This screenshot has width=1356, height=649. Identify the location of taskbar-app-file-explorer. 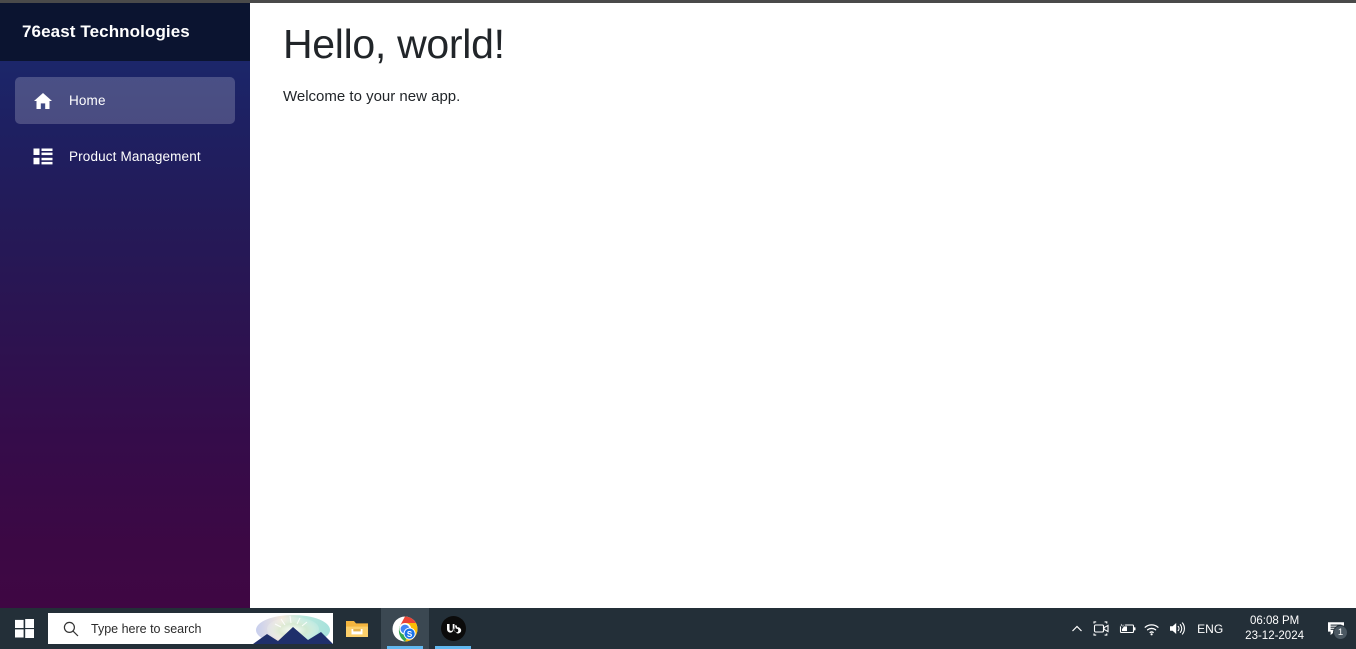
(357, 628).